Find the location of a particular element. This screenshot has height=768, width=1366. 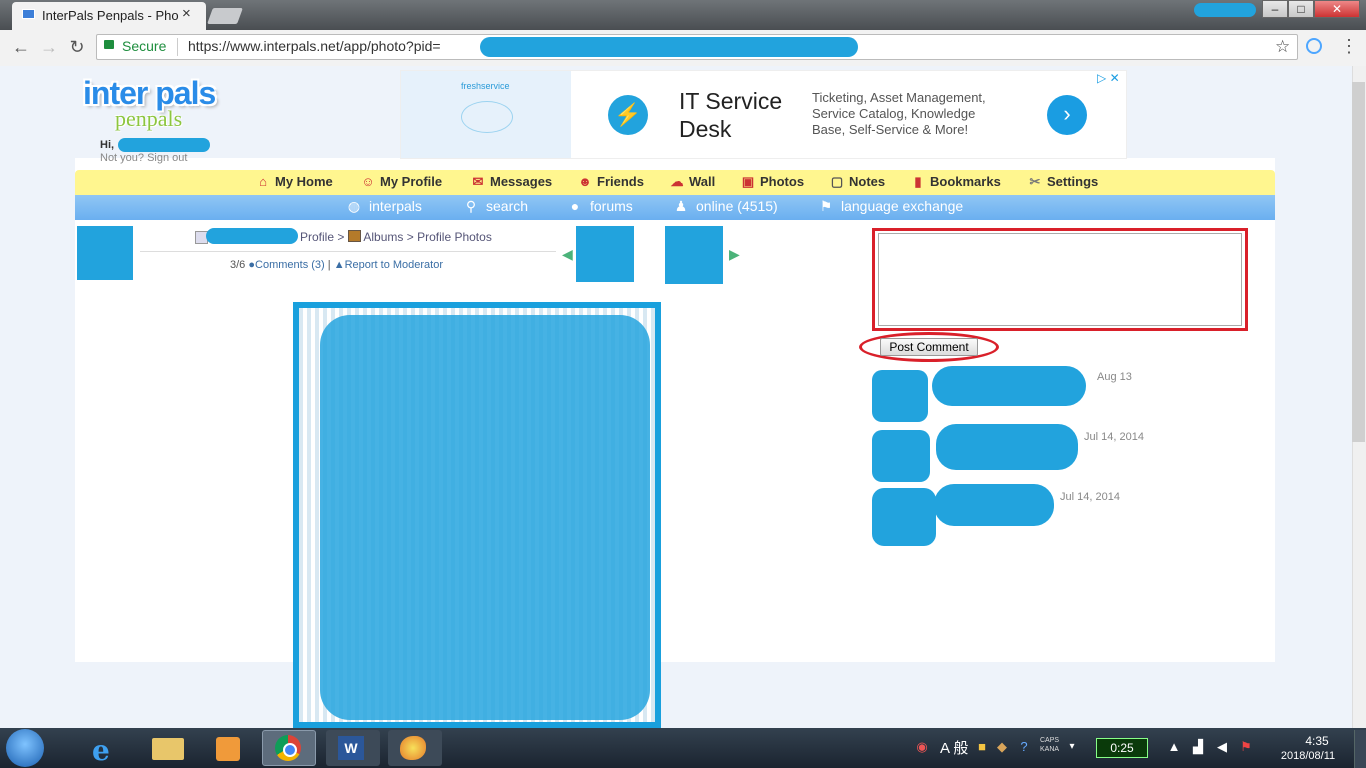

nav-interpals: ◍ interpals is located at coordinates (383, 206).